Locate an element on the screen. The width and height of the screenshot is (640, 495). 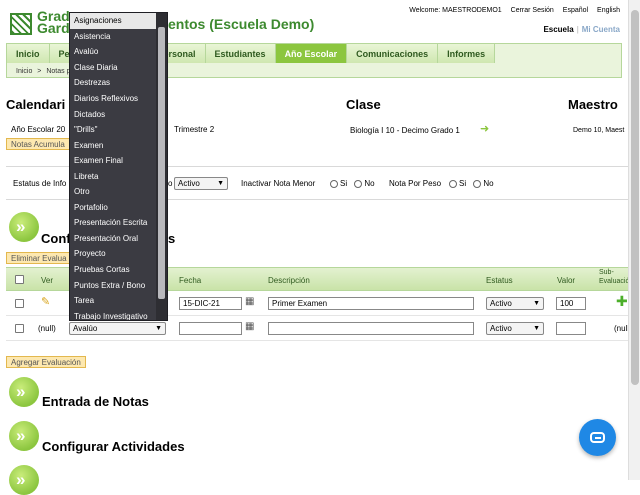
breadcrumb-home: Inicio is located at coordinates (24, 71).